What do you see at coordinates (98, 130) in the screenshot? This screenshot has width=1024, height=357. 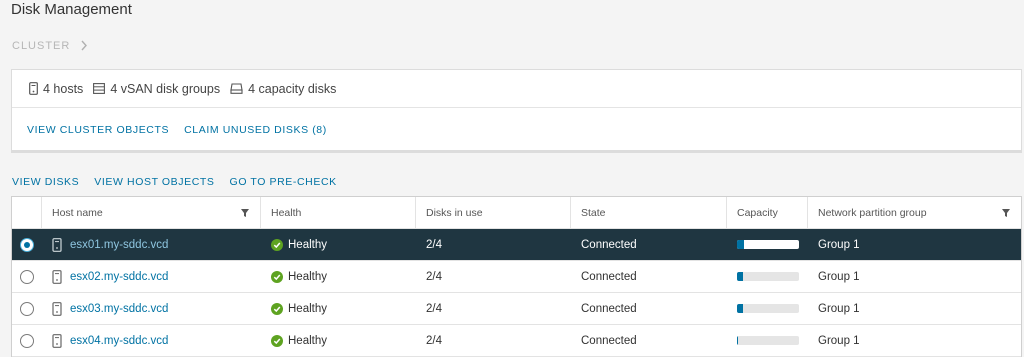 I see `view-cluster-objects-link: VIEW CLUSTER OBJECTS` at bounding box center [98, 130].